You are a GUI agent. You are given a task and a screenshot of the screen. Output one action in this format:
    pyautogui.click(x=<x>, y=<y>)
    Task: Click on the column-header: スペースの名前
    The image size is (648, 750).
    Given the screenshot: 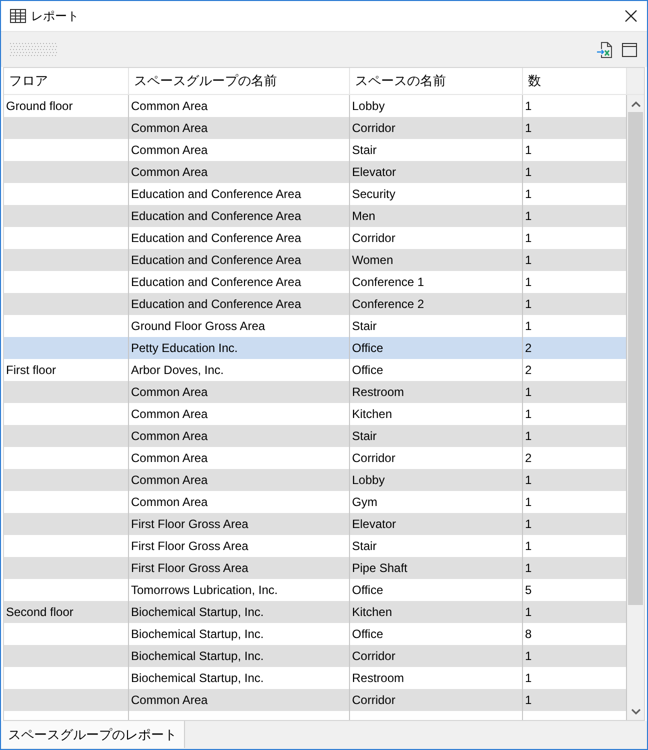 What is the action you would take?
    pyautogui.click(x=436, y=81)
    